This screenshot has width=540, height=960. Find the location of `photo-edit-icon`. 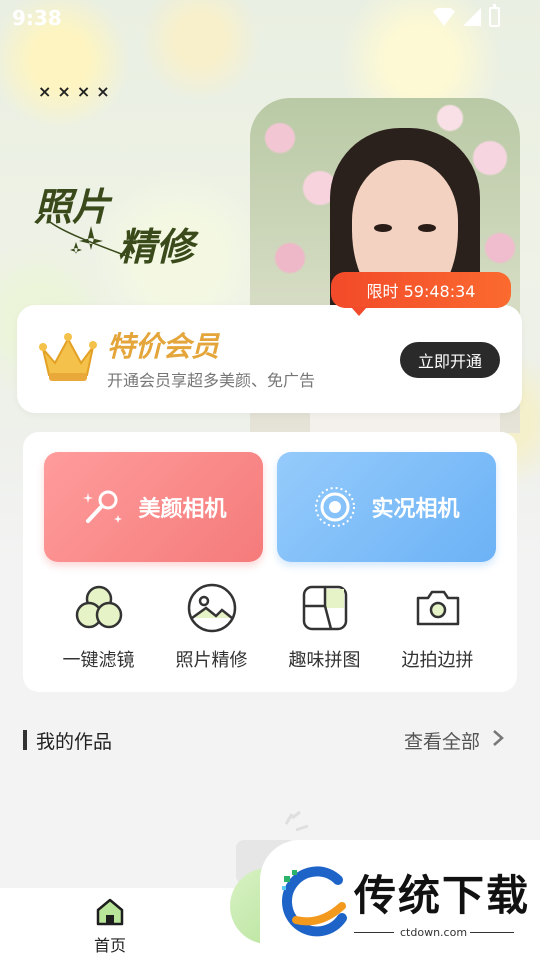

photo-edit-icon is located at coordinates (211, 608).